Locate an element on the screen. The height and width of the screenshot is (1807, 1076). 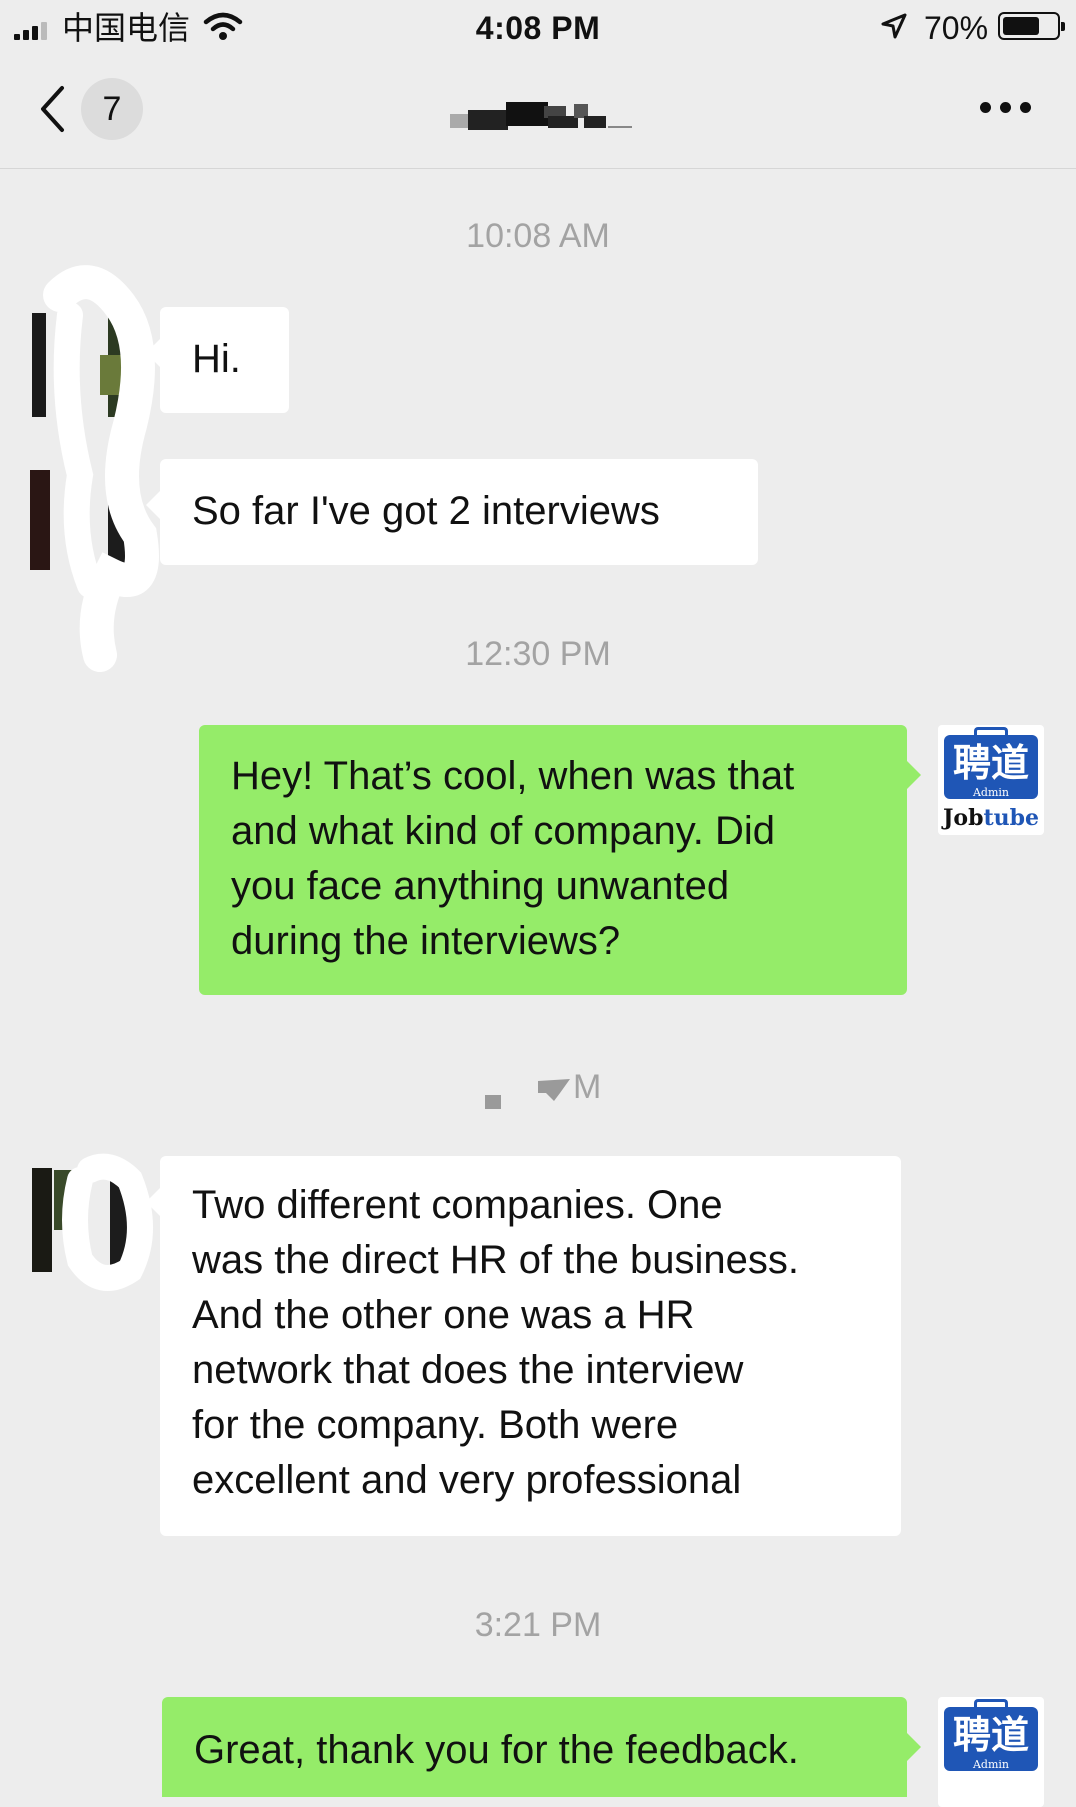
chat-header: 7 is located at coordinates (538, 112).